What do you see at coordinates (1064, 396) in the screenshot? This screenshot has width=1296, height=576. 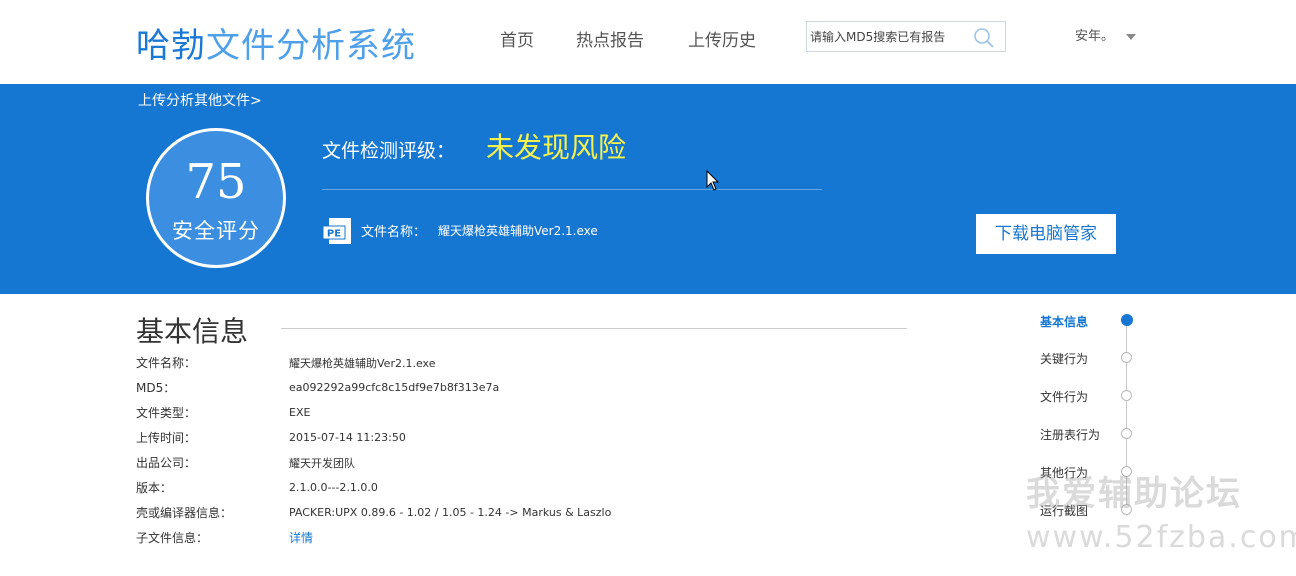 I see `side-nav-file-behavior: 文件行为` at bounding box center [1064, 396].